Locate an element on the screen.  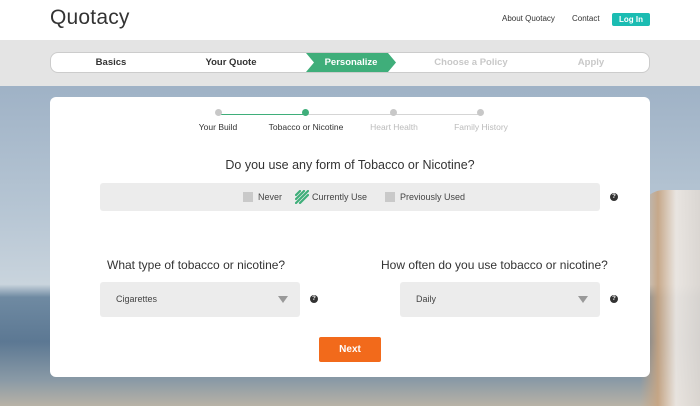
previously-used-checkbox is located at coordinates (390, 197).